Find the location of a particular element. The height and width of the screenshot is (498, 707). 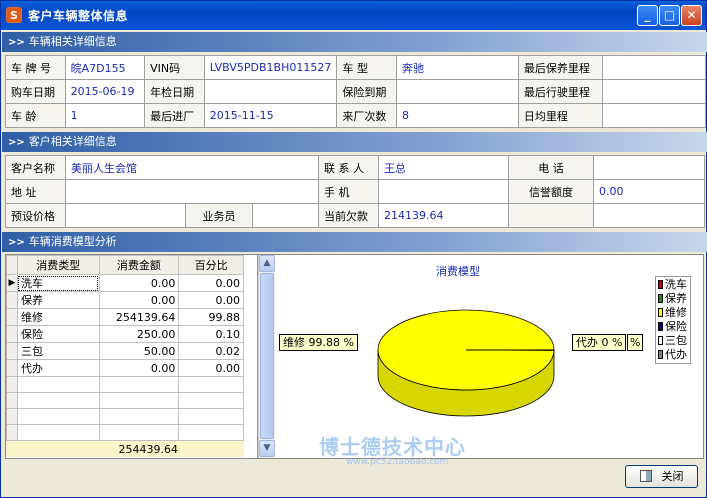

cell-percent: 99.88 is located at coordinates (211, 317).